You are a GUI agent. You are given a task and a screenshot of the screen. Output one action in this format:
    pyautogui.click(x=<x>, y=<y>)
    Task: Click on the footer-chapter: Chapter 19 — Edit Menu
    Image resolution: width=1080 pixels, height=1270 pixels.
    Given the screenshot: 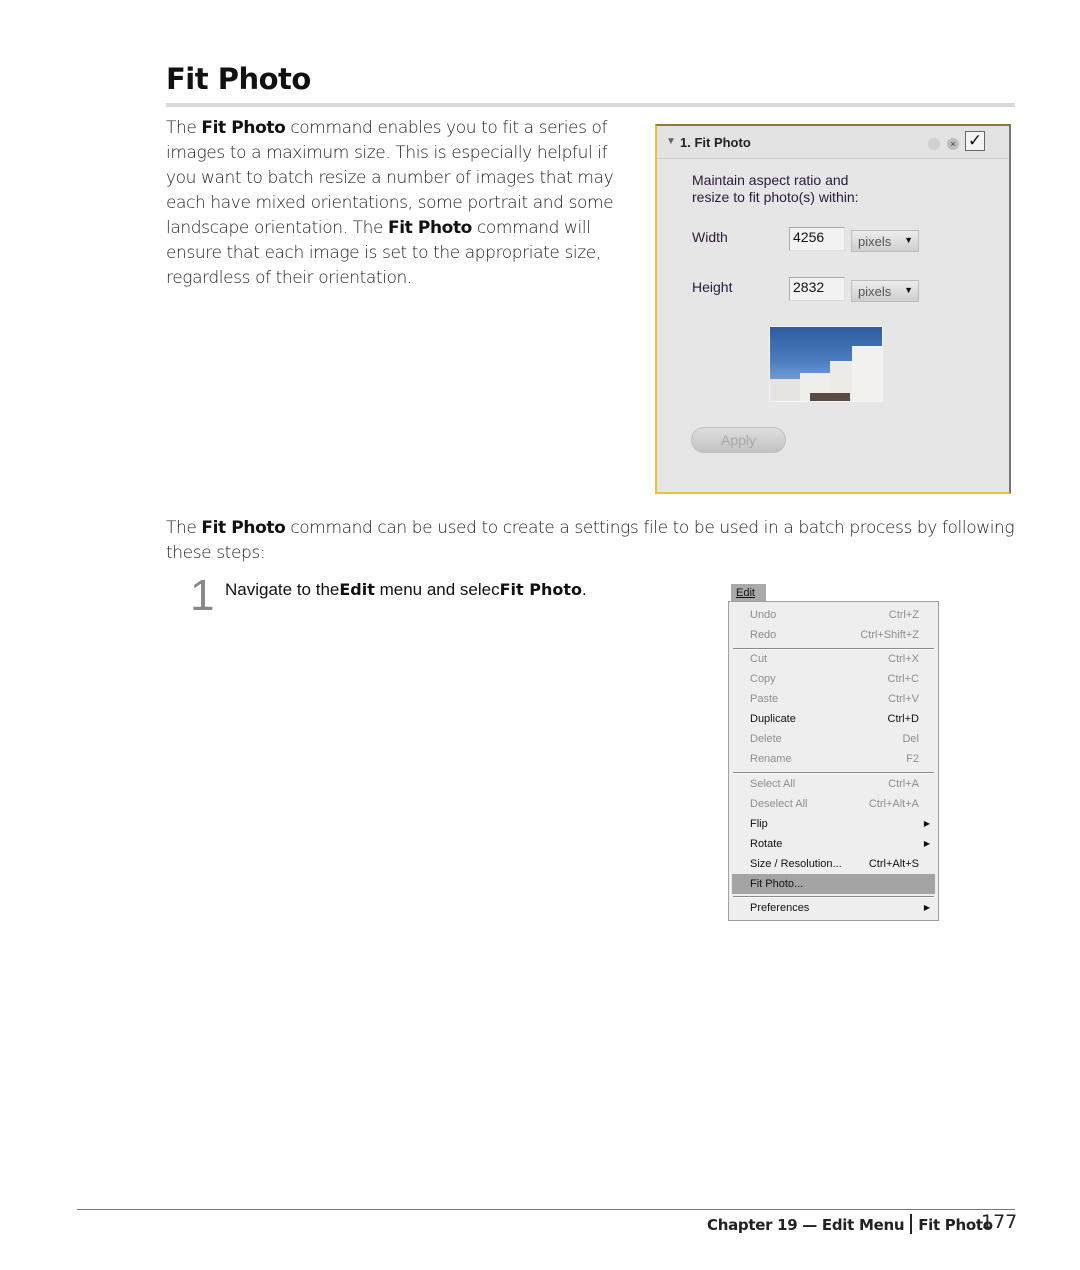 What is the action you would take?
    pyautogui.click(x=806, y=1225)
    